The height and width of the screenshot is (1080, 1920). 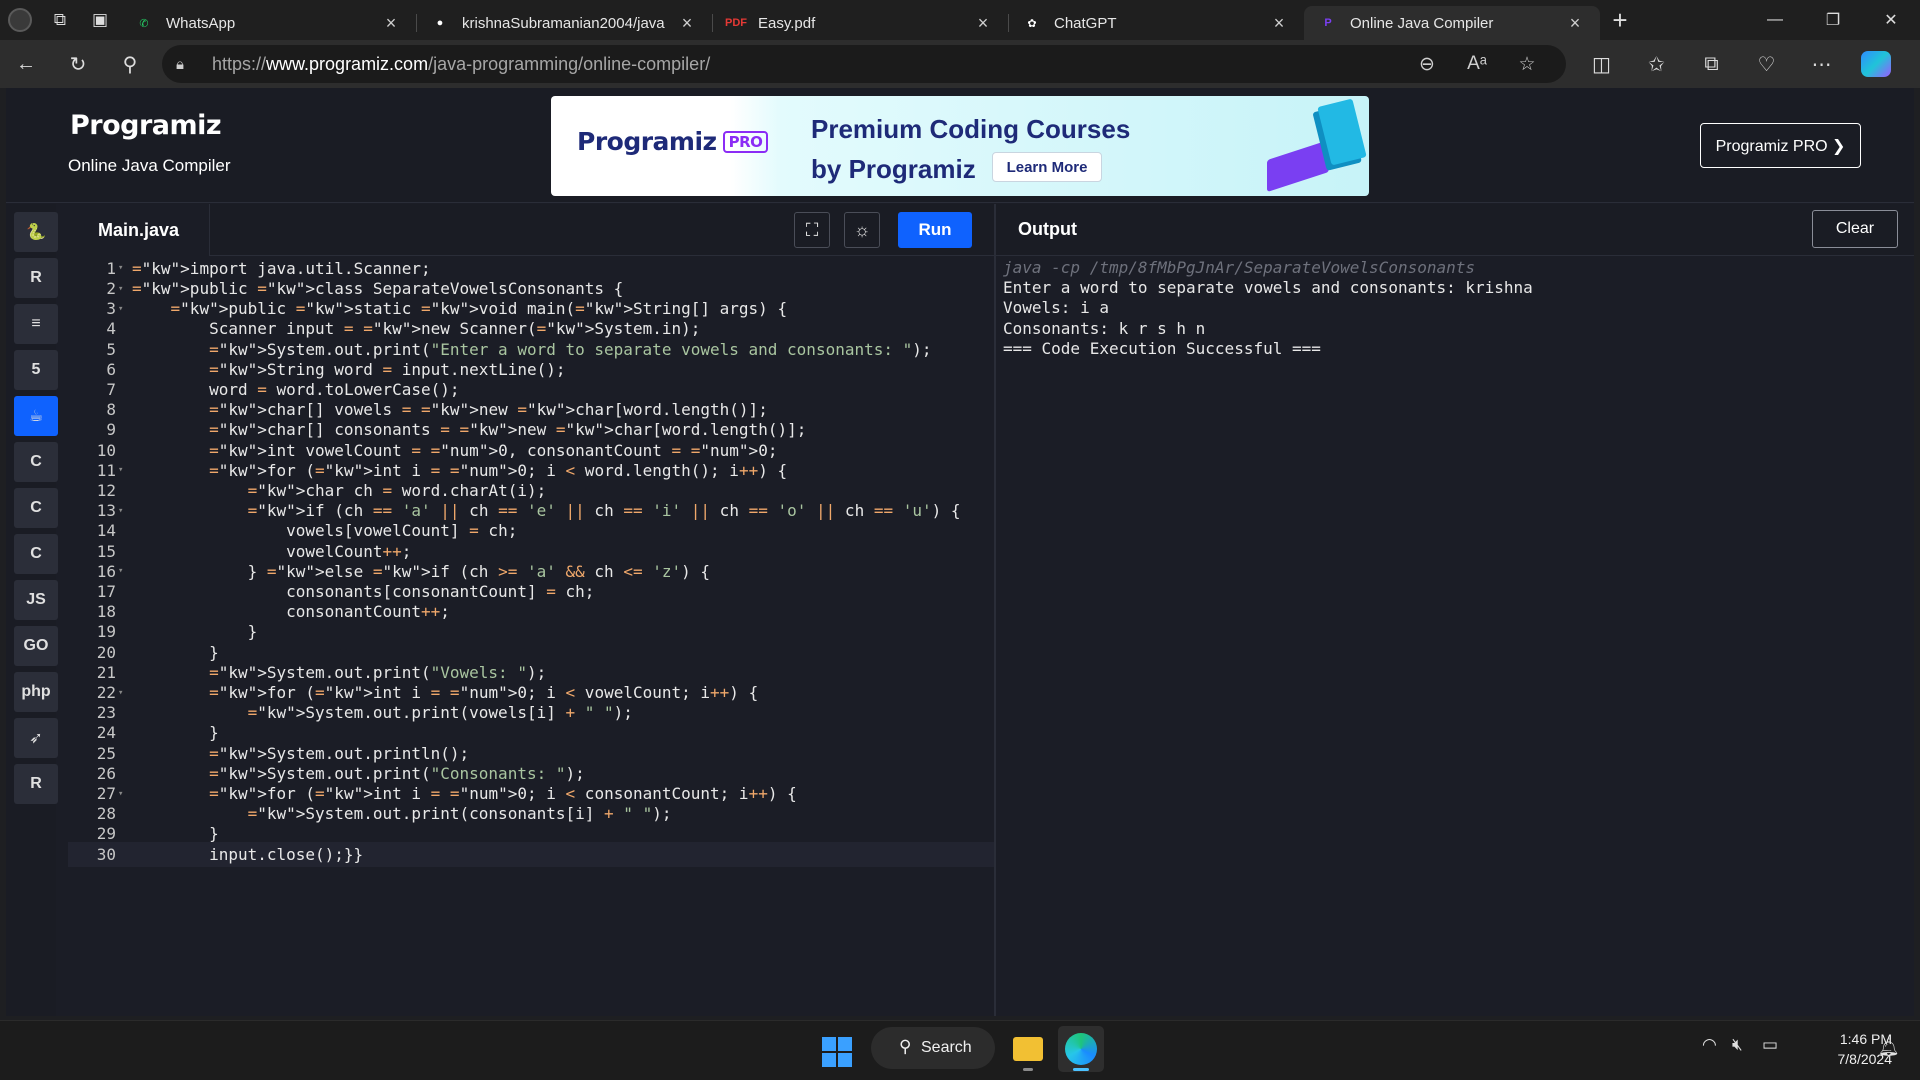 I want to click on read-aloud-icon: Aᵃ, so click(x=1477, y=64).